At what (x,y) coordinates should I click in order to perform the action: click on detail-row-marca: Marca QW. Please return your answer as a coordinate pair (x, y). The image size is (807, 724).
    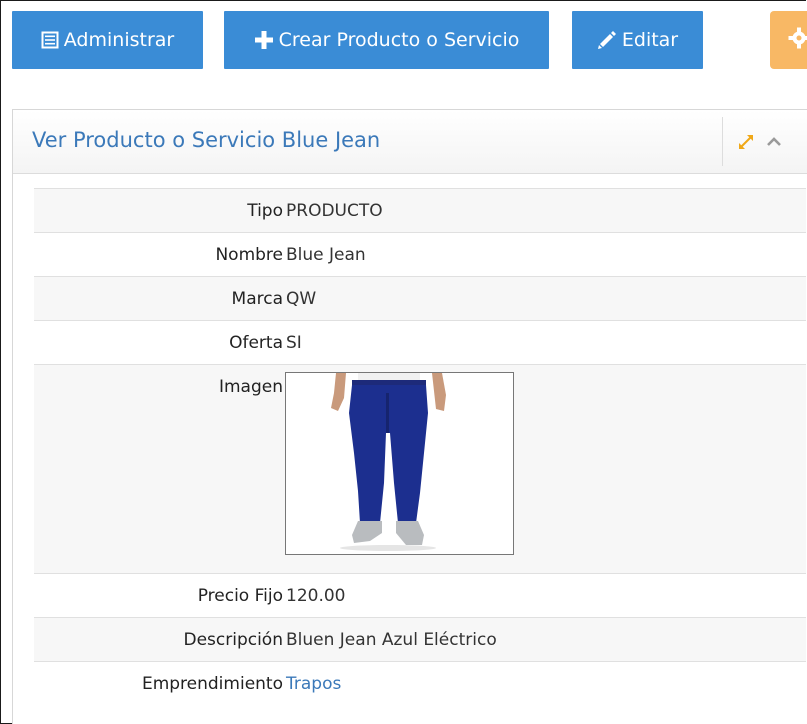
    Looking at the image, I should click on (420, 298).